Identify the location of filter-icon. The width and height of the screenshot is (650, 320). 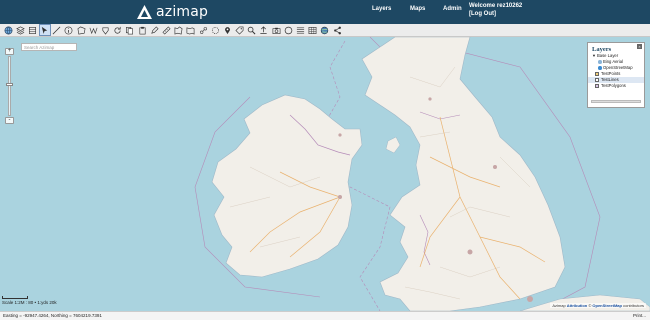
(191, 30).